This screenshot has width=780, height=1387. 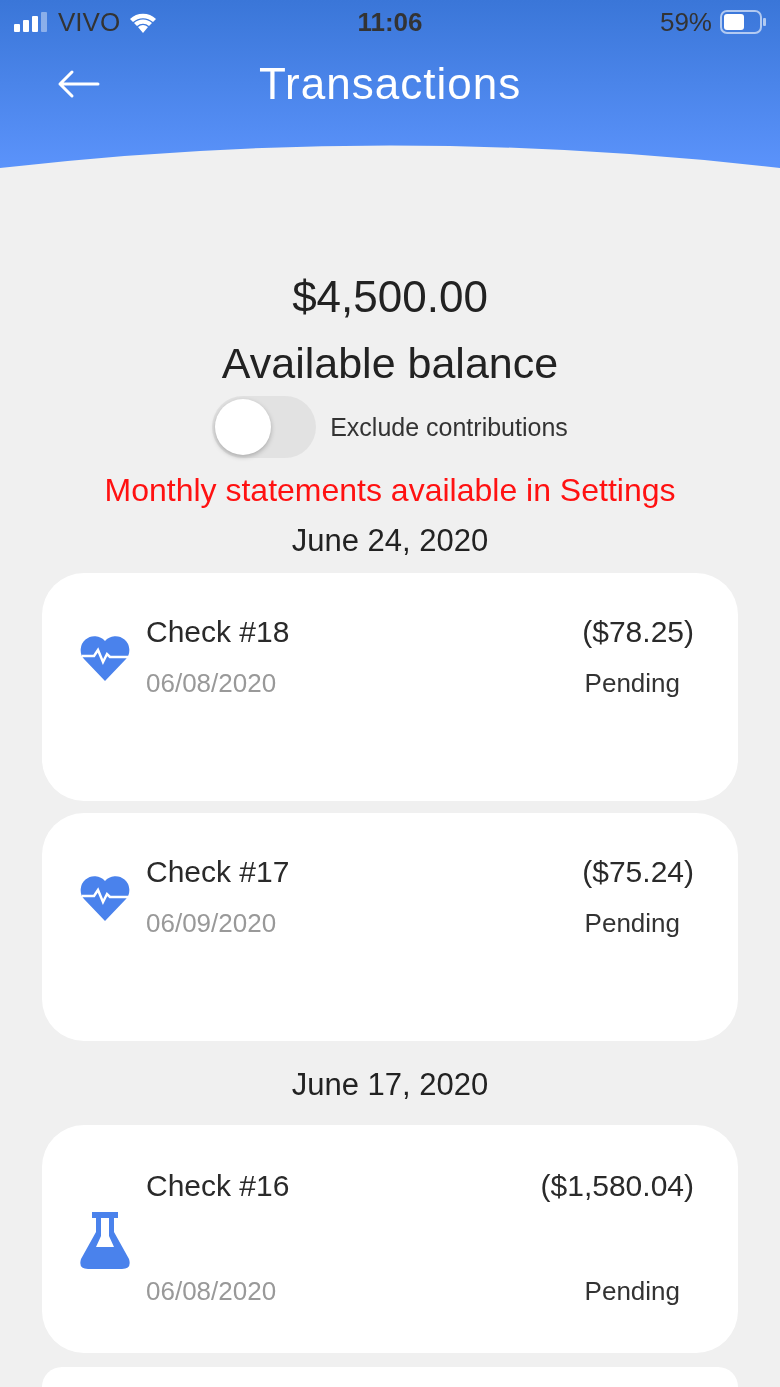 What do you see at coordinates (685, 22) in the screenshot?
I see `battery-percent: 59%` at bounding box center [685, 22].